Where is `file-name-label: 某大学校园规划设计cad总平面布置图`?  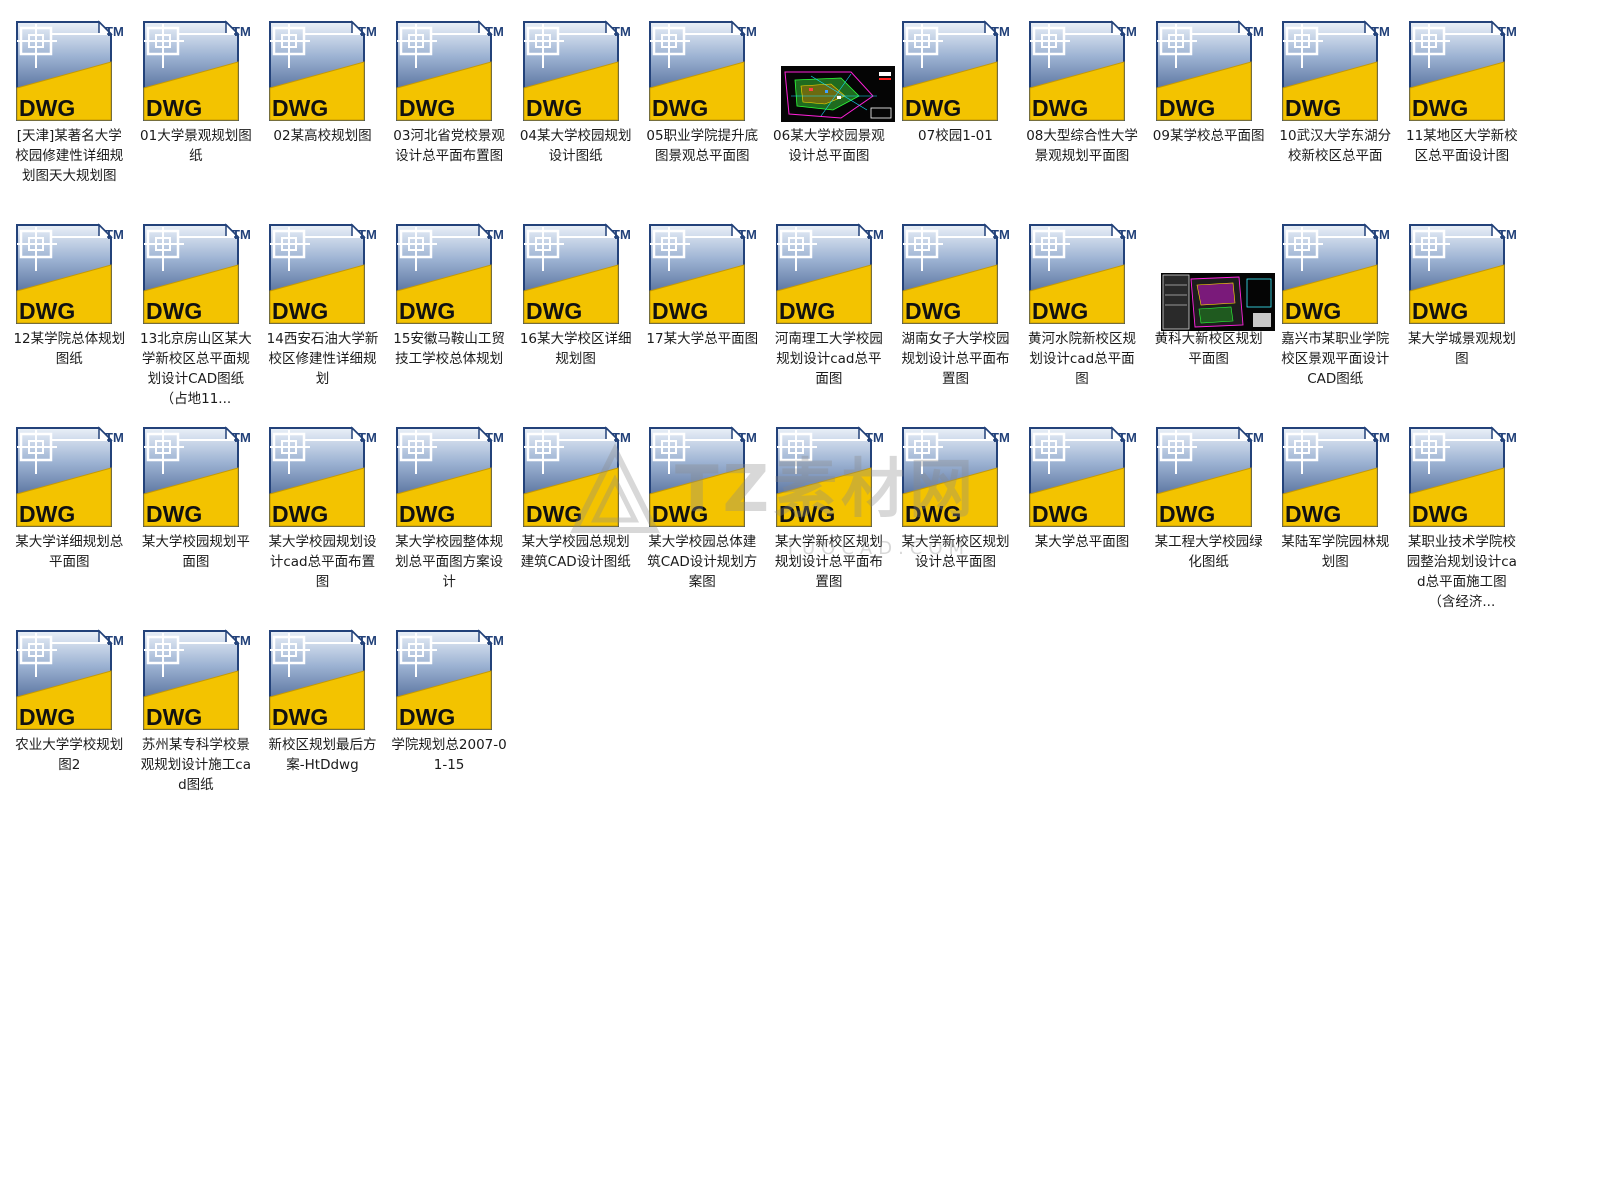
file-name-label: 某大学校园规划设计cad总平面布置图 is located at coordinates (322, 562).